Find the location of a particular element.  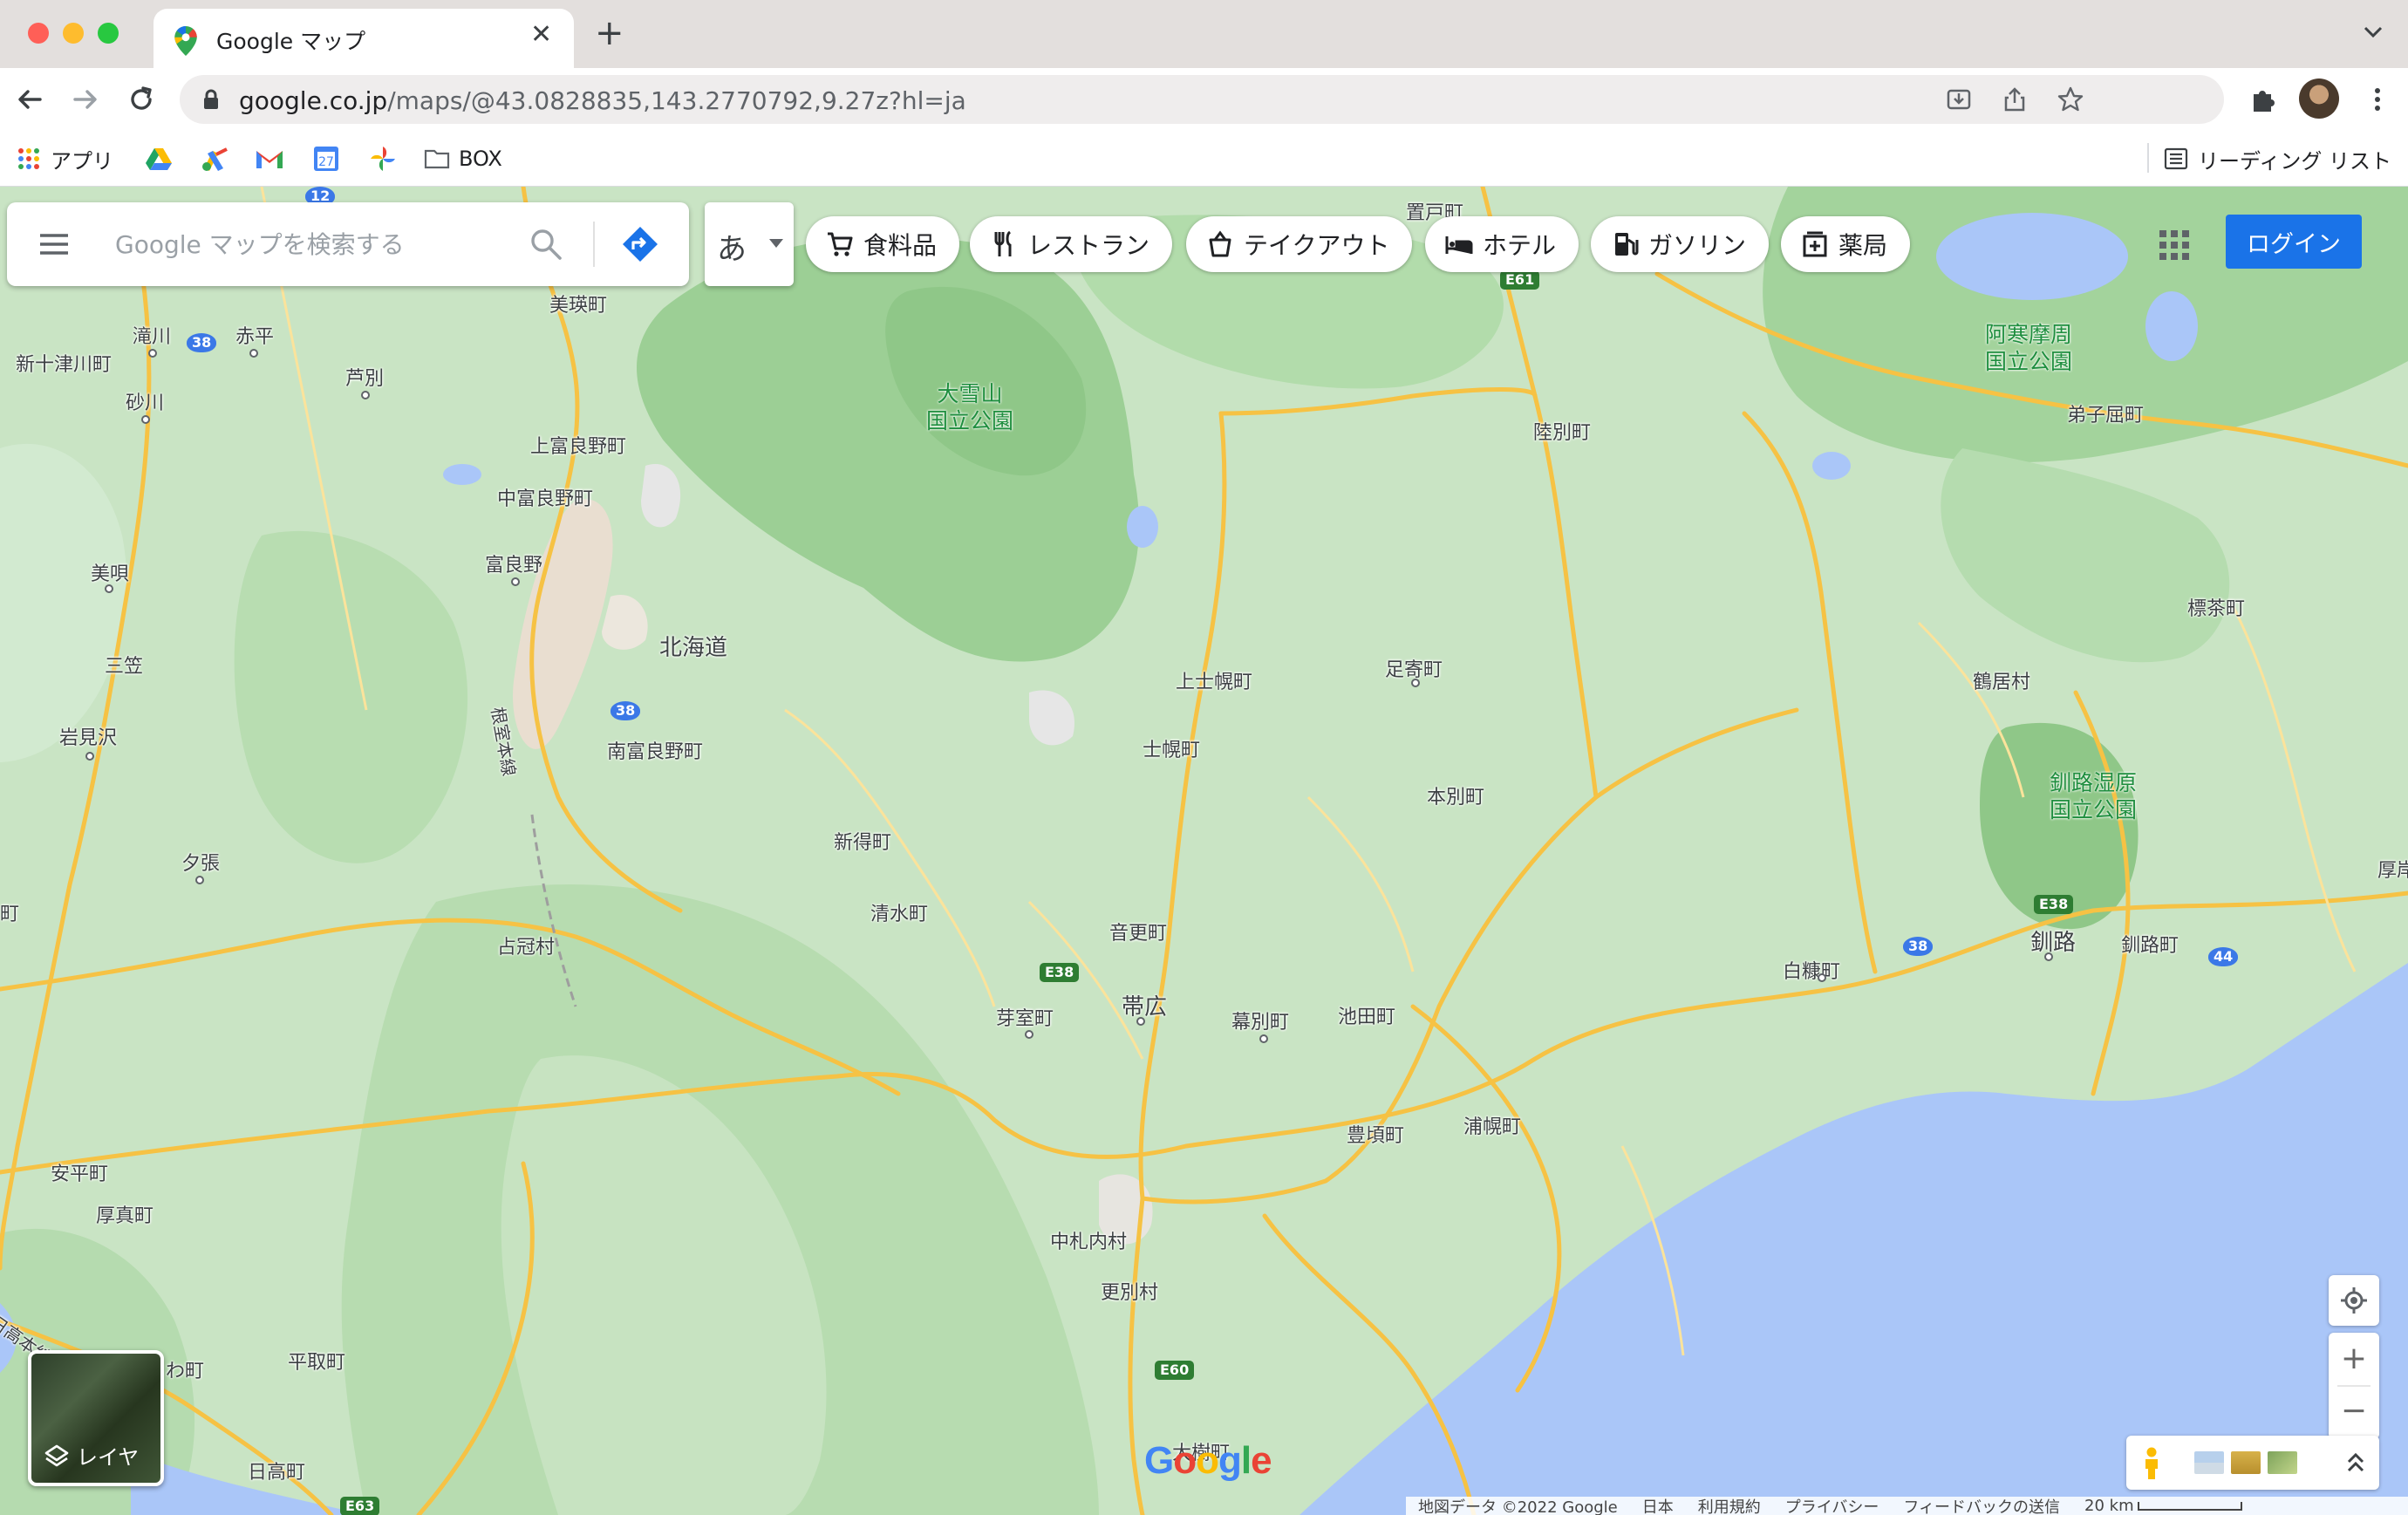

place-label: 夕張 is located at coordinates (200, 862).